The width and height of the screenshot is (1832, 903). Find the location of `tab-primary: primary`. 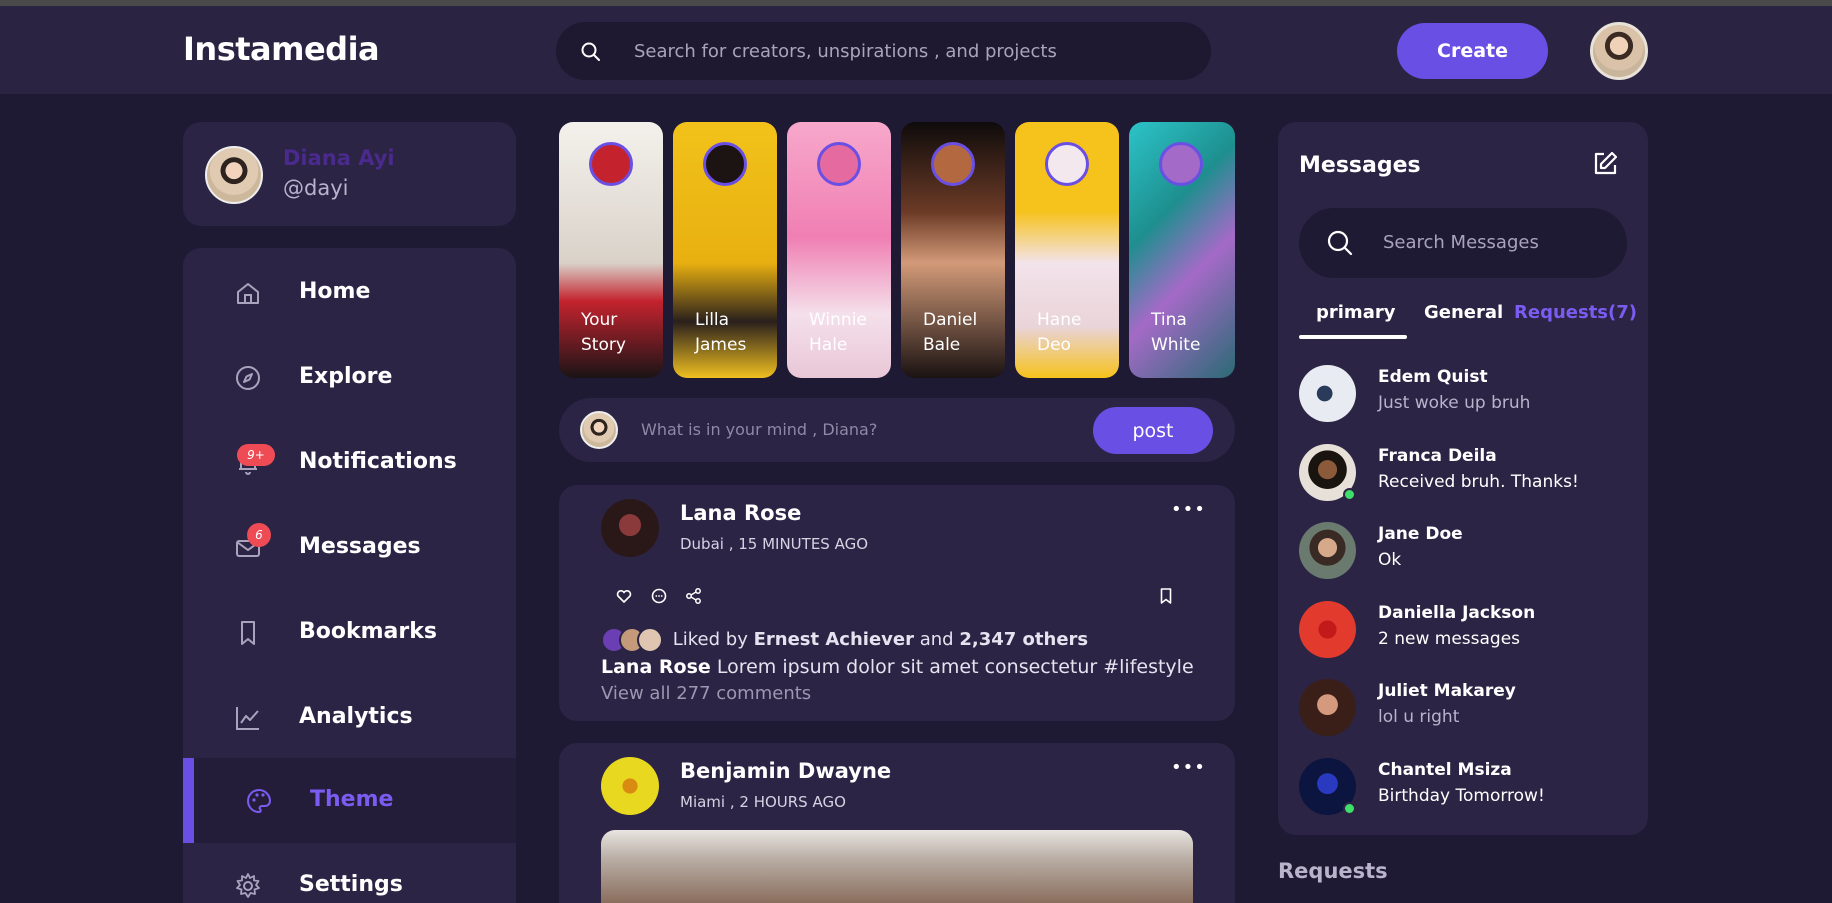

tab-primary: primary is located at coordinates (1355, 312).